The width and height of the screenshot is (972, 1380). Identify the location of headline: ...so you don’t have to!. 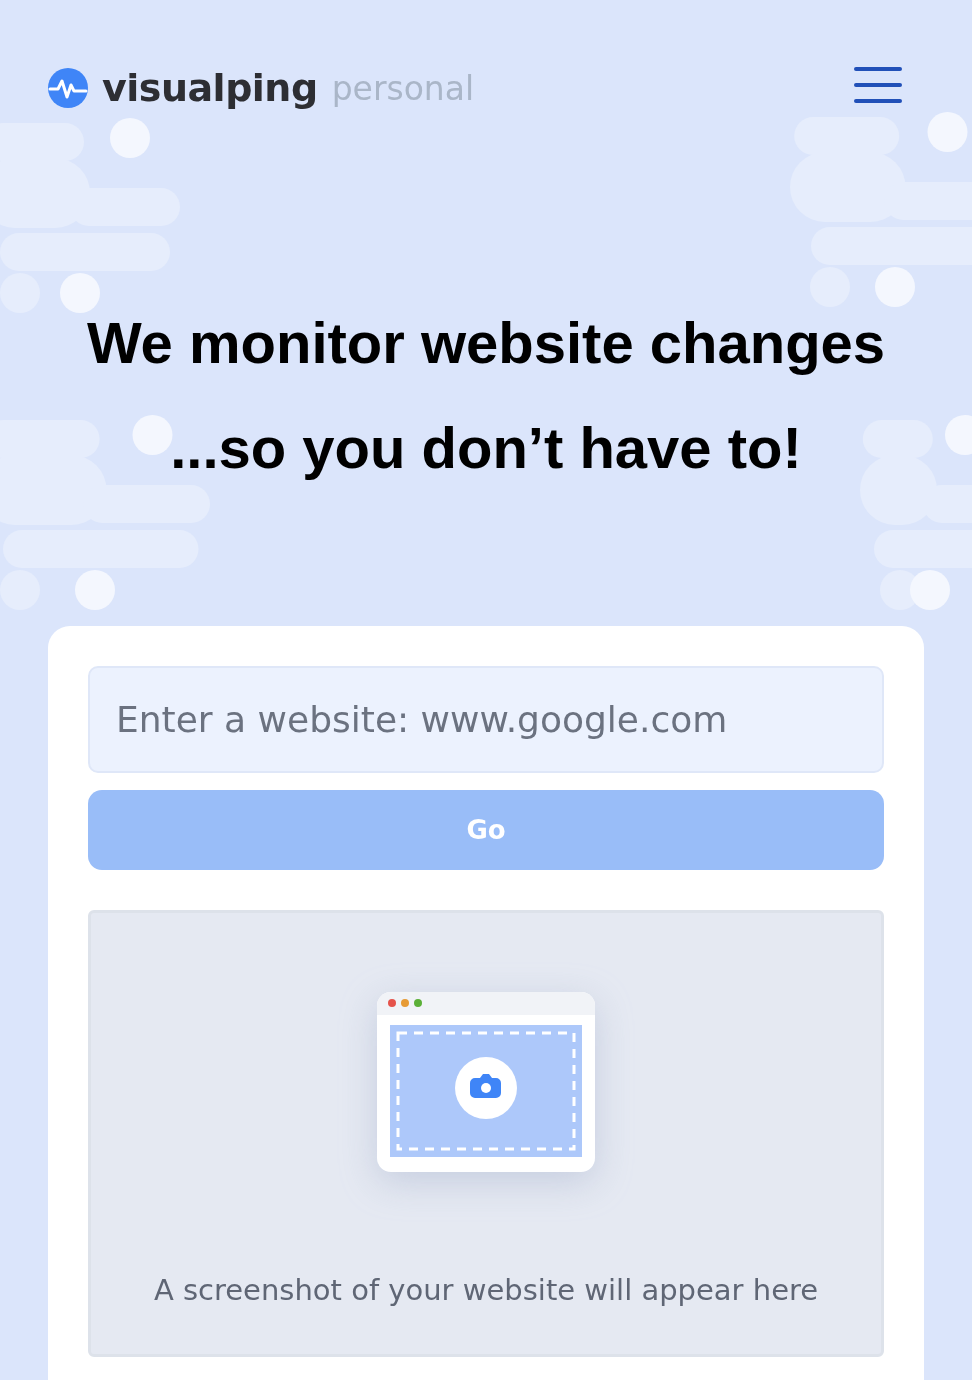
(486, 448).